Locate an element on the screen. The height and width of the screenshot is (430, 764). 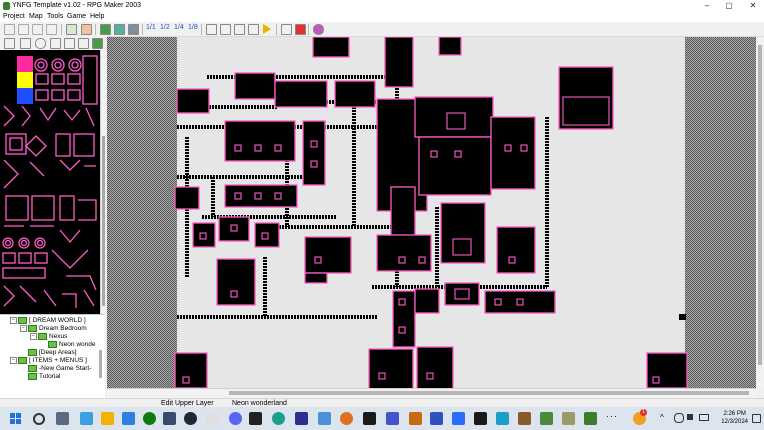
search-icon is located at coordinates (39, 419).